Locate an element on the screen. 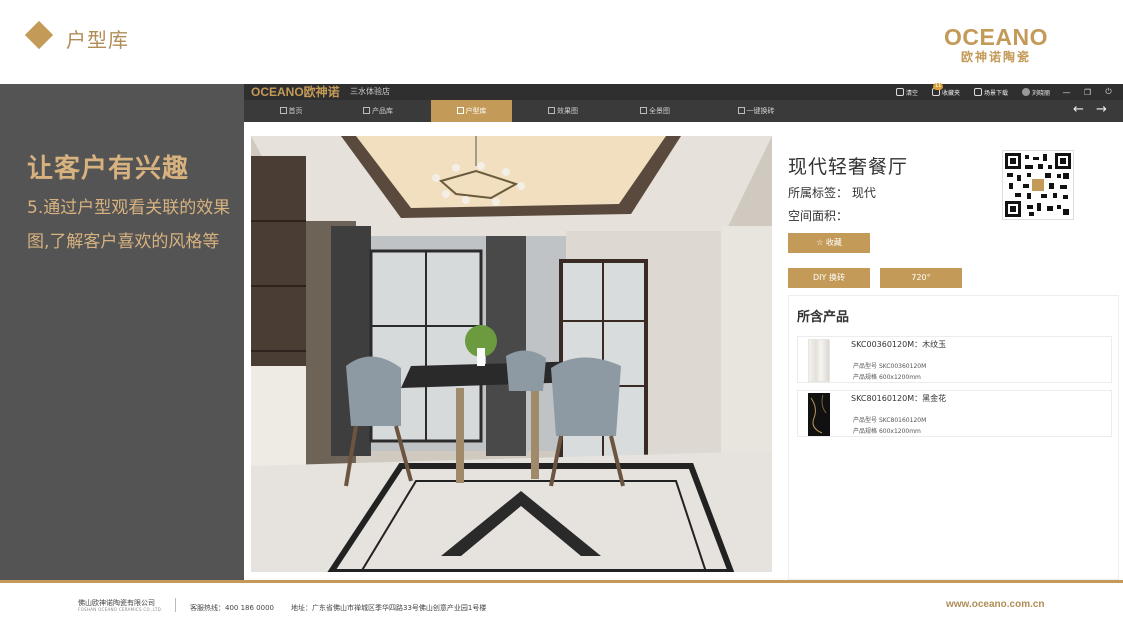 This screenshot has width=1123, height=631. tag-row: 所属标签： 现代 is located at coordinates (832, 192).